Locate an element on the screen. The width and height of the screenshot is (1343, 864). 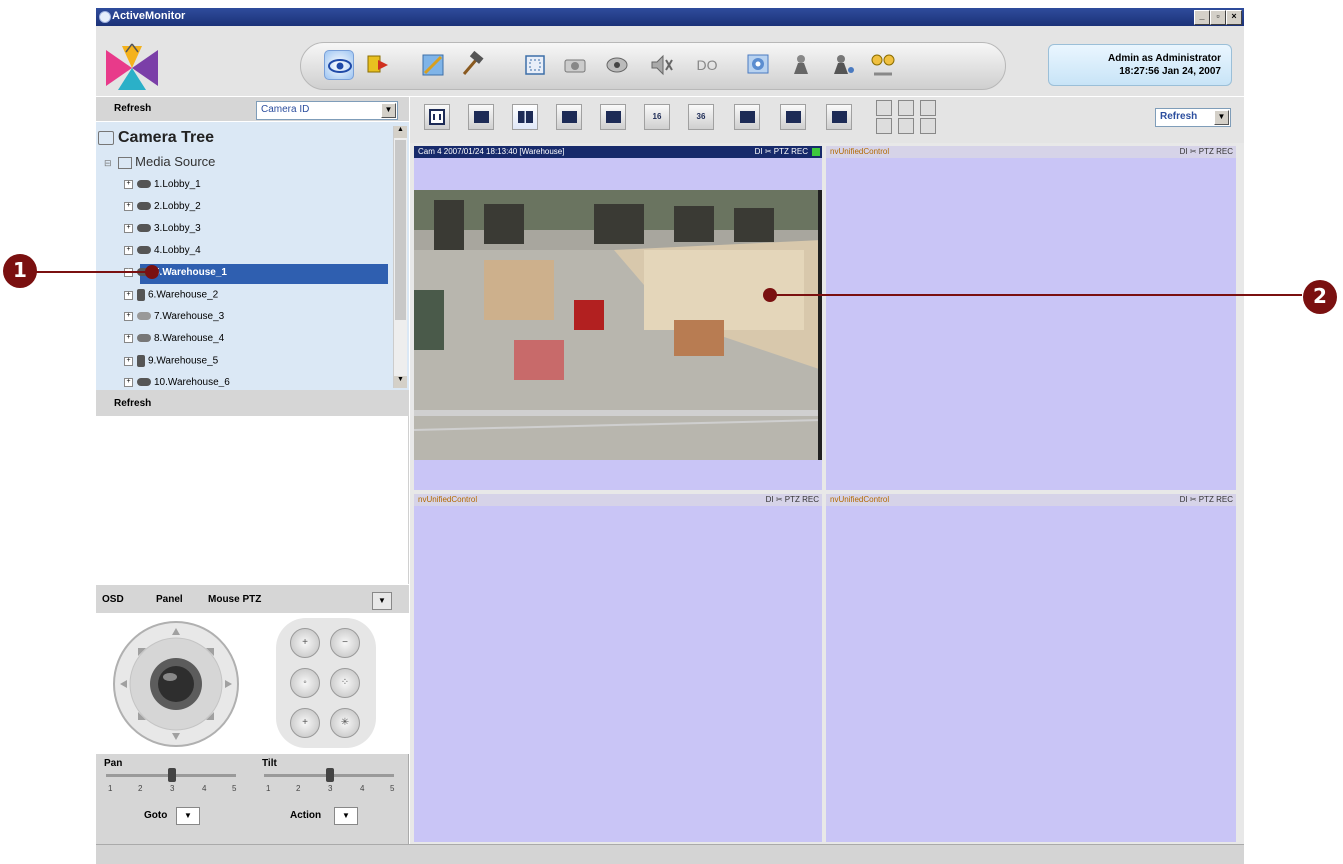
callout-1-dot is located at coordinates (152, 272).